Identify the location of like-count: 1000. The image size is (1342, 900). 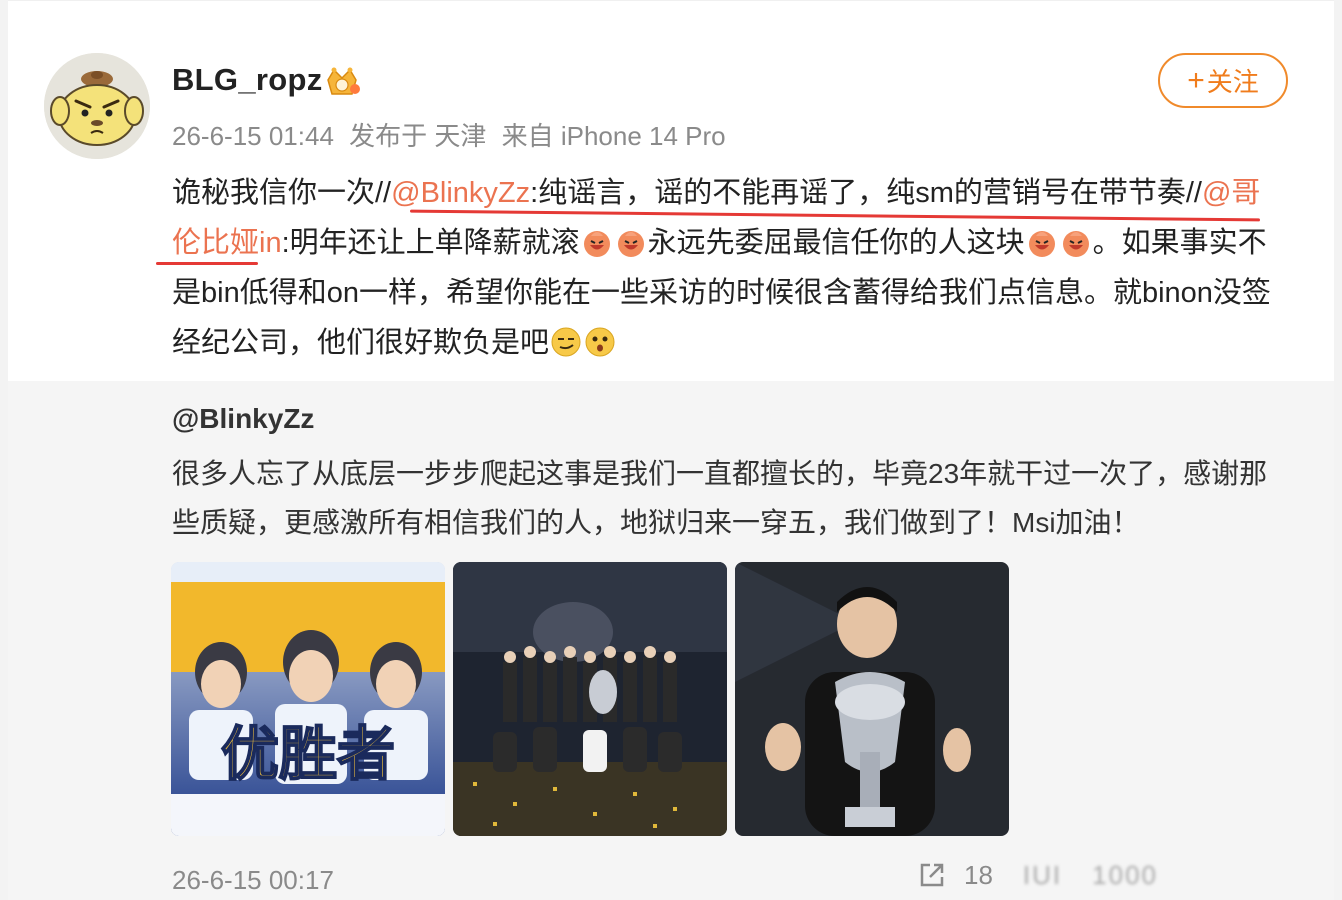
(1125, 875).